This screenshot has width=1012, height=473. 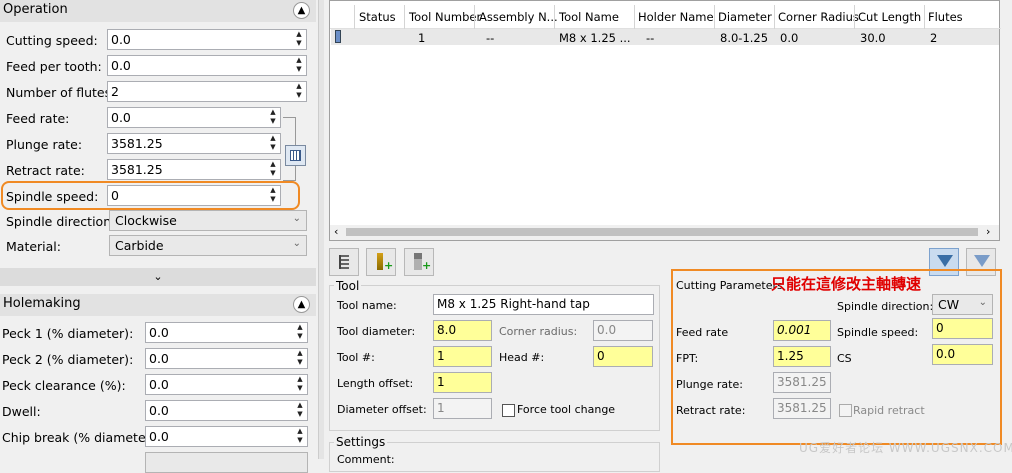 What do you see at coordinates (508, 410) in the screenshot?
I see `force-tool-change-checkbox` at bounding box center [508, 410].